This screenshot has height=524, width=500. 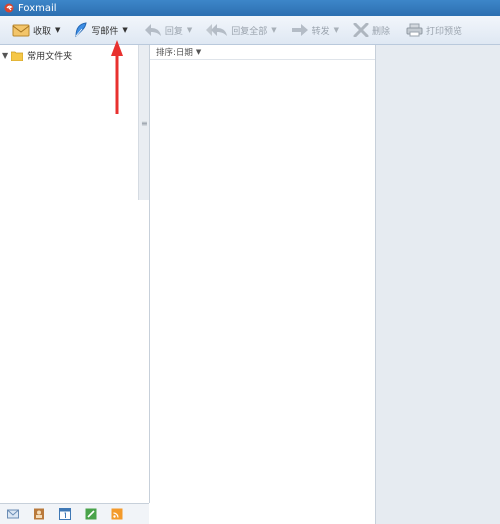 I want to click on forward-button: 转发 ▼, so click(x=315, y=30).